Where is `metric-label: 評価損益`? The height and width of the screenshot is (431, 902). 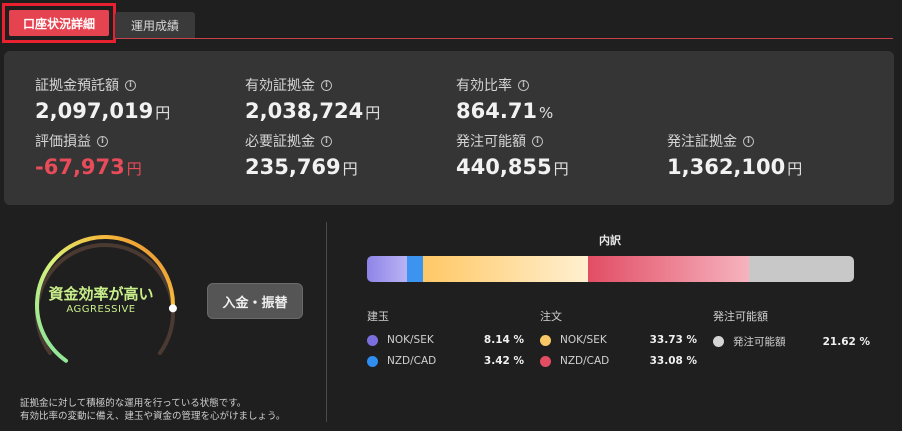
metric-label: 評価損益 is located at coordinates (63, 142).